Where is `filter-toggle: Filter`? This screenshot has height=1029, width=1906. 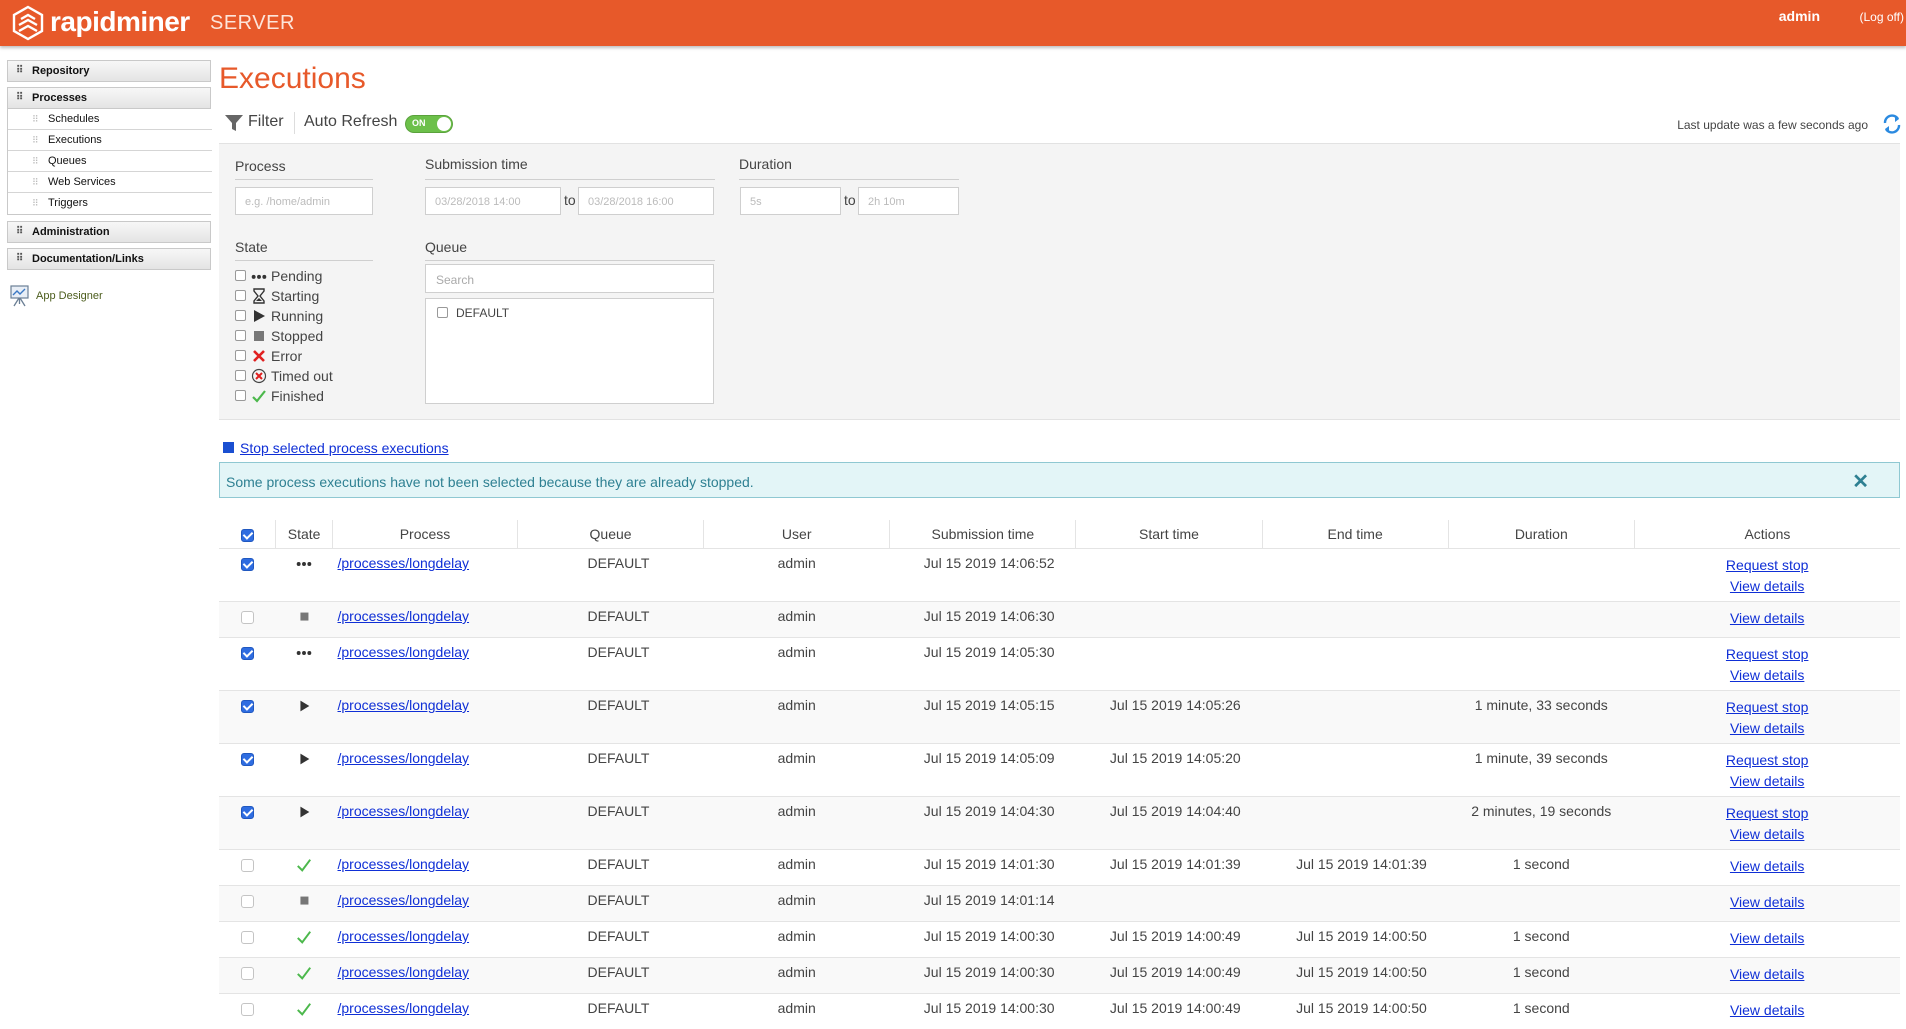
filter-toggle: Filter is located at coordinates (266, 122).